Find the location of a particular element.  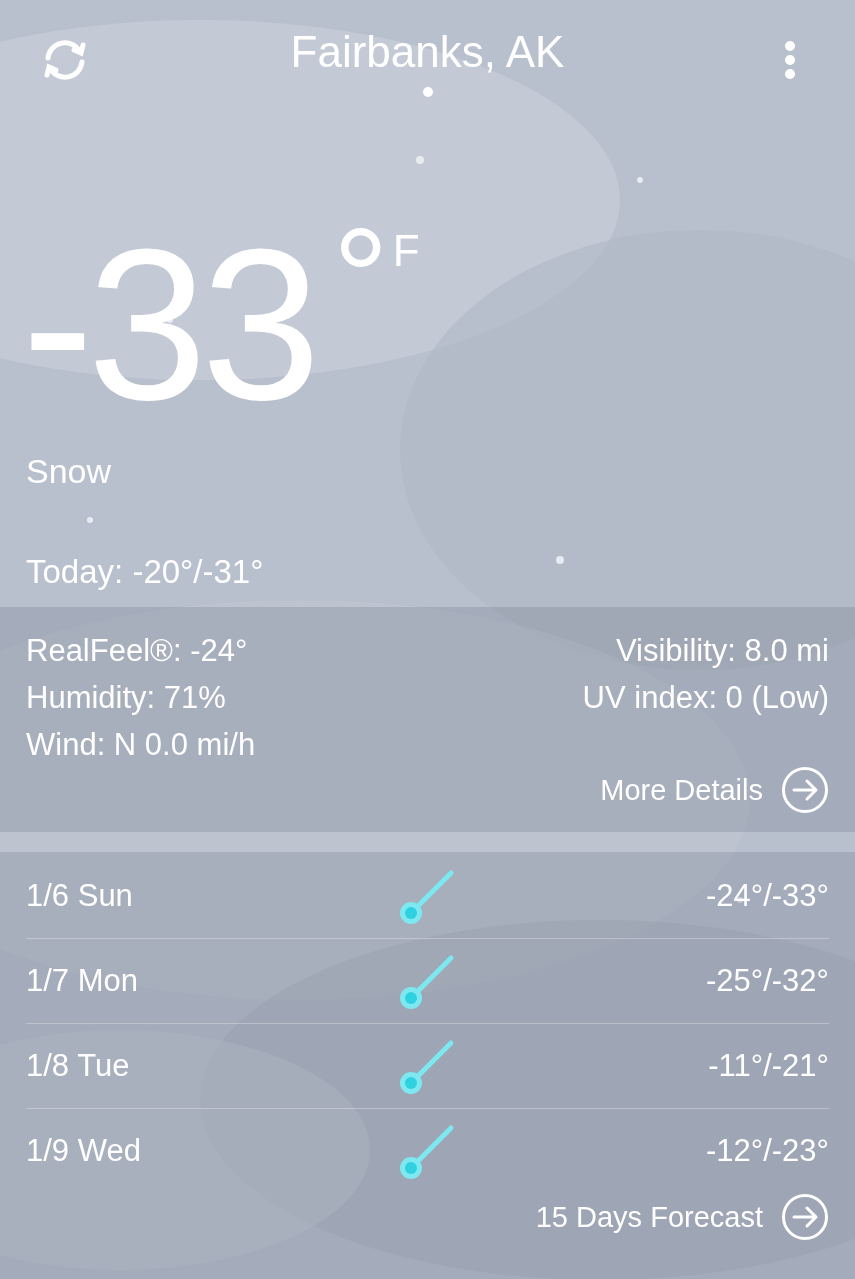

forecast-link: 15 Days Forecast is located at coordinates (682, 1217).